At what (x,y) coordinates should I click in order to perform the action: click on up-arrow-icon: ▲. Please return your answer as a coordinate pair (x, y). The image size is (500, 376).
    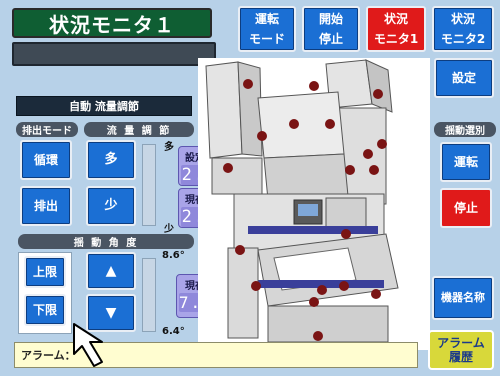
    Looking at the image, I should click on (111, 270).